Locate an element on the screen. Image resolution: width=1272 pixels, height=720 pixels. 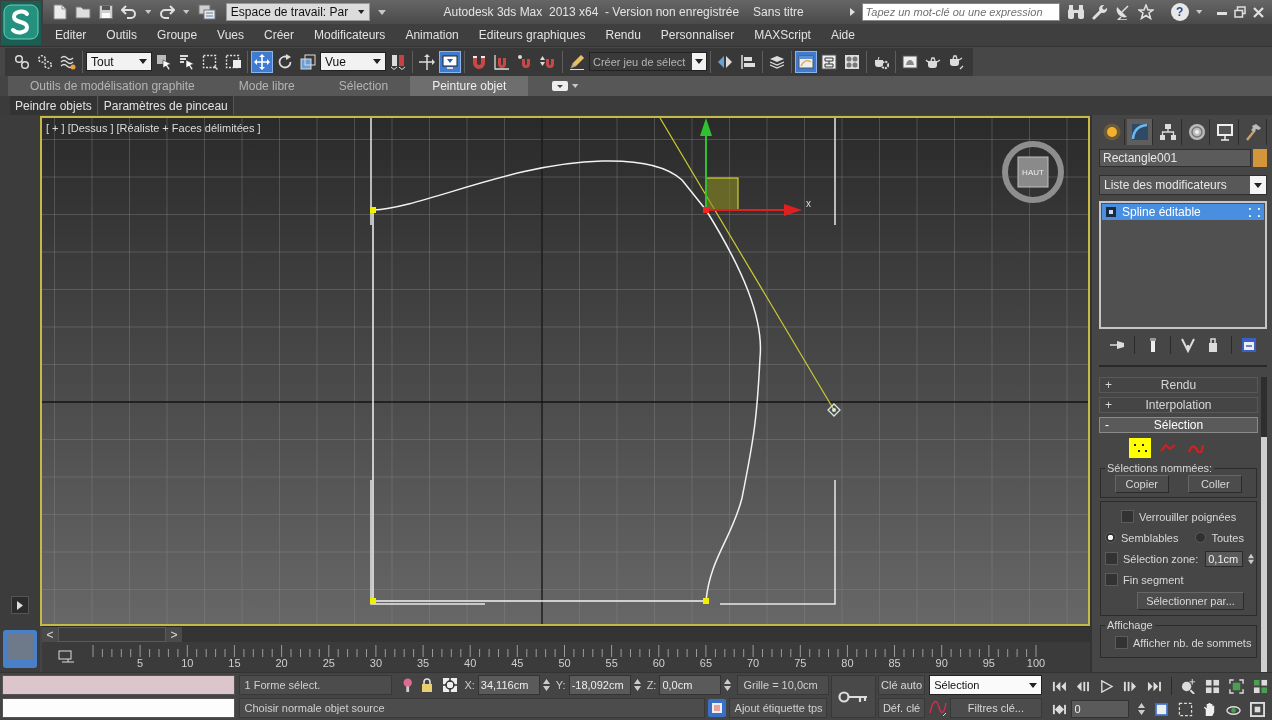
tag-icon is located at coordinates (716, 708).